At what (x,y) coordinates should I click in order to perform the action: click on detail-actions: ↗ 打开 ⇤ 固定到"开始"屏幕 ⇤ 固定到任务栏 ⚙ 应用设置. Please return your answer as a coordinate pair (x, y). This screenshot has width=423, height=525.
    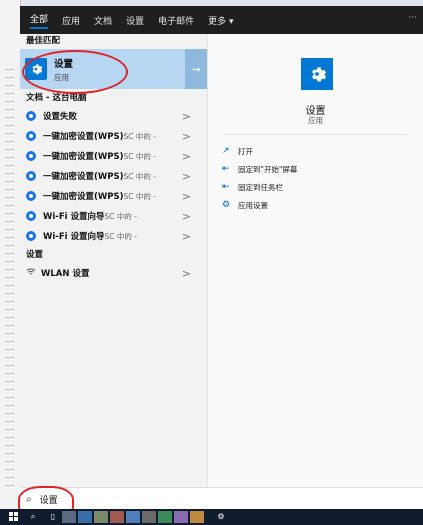
    Looking at the image, I should click on (259, 178).